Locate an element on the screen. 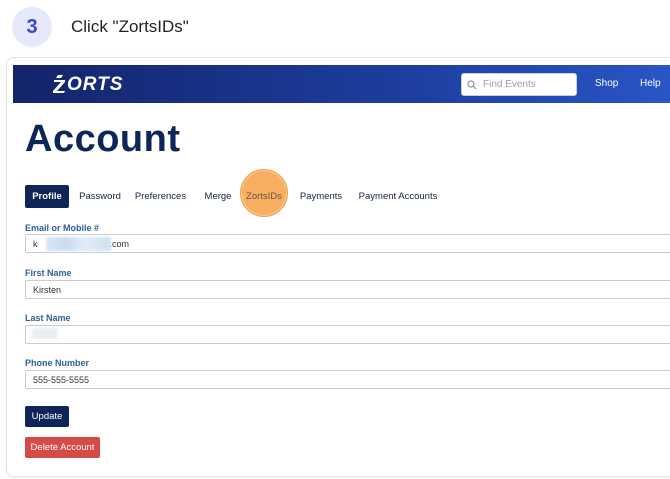 The width and height of the screenshot is (670, 479). tab-payment-accounts: Payment Accounts is located at coordinates (398, 196).